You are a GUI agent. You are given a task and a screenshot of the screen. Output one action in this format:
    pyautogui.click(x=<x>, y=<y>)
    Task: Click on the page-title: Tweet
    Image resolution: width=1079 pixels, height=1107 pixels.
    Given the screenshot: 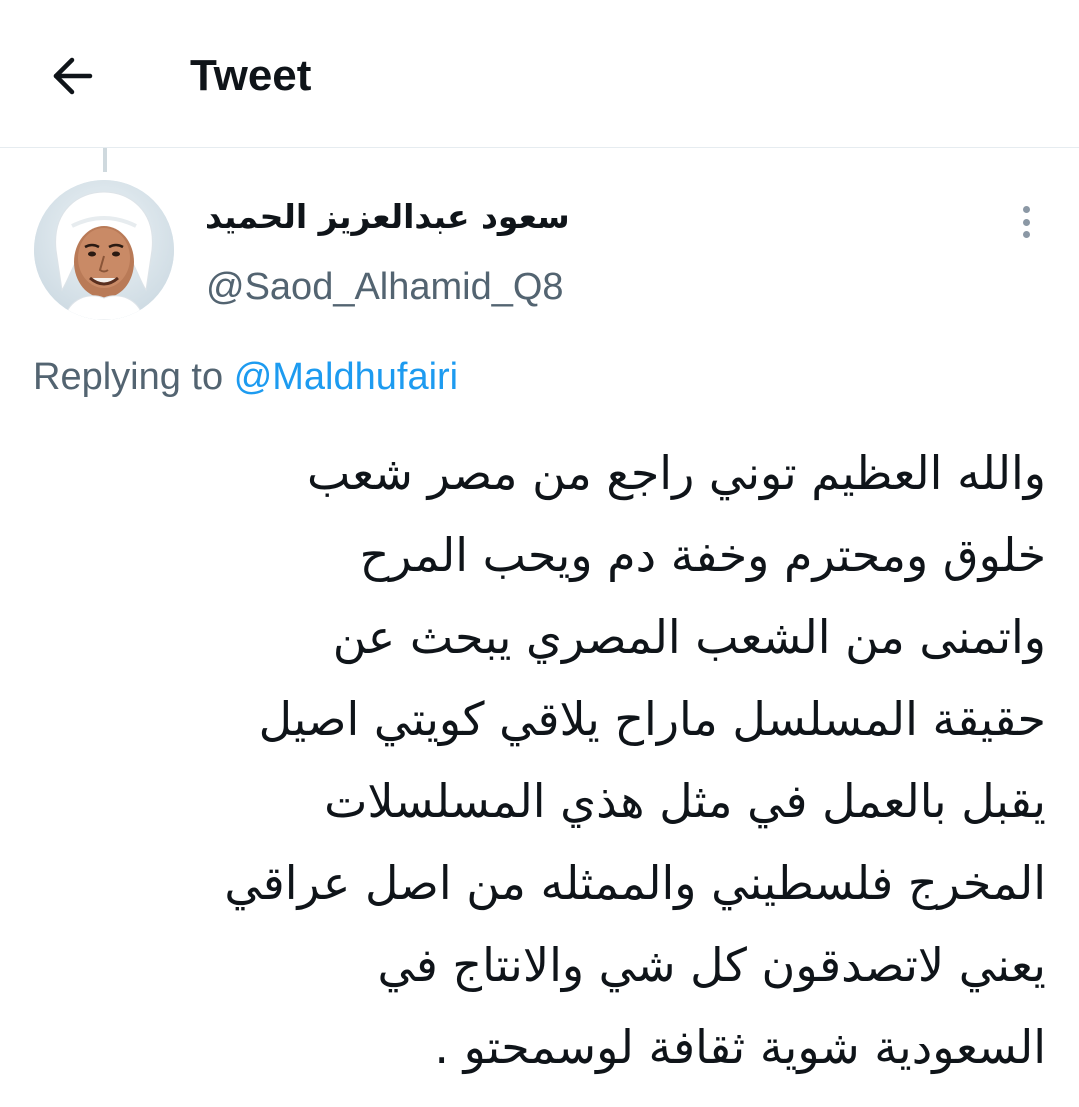 What is the action you would take?
    pyautogui.click(x=251, y=75)
    